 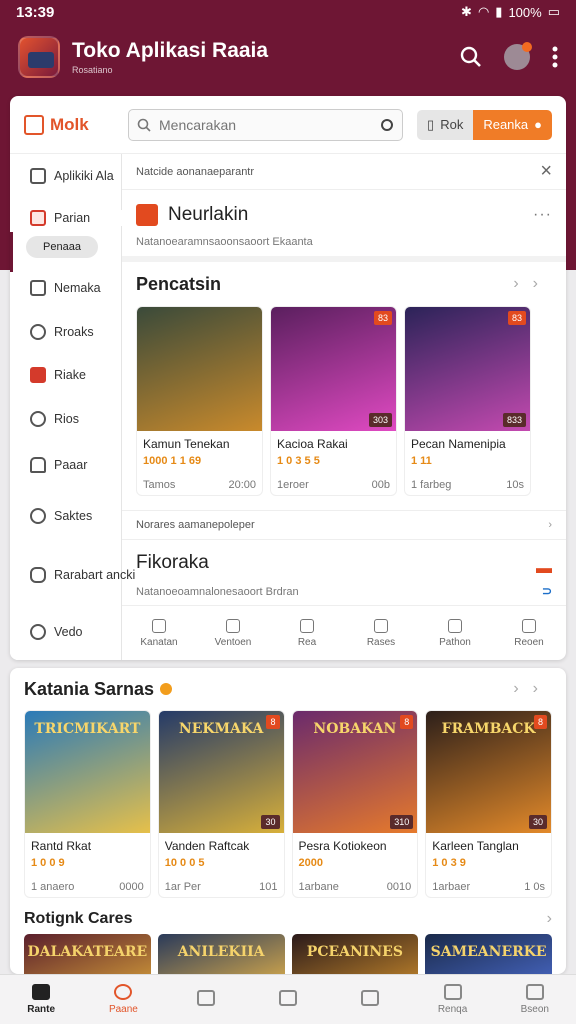 What do you see at coordinates (38, 375) in the screenshot?
I see `mail-icon` at bounding box center [38, 375].